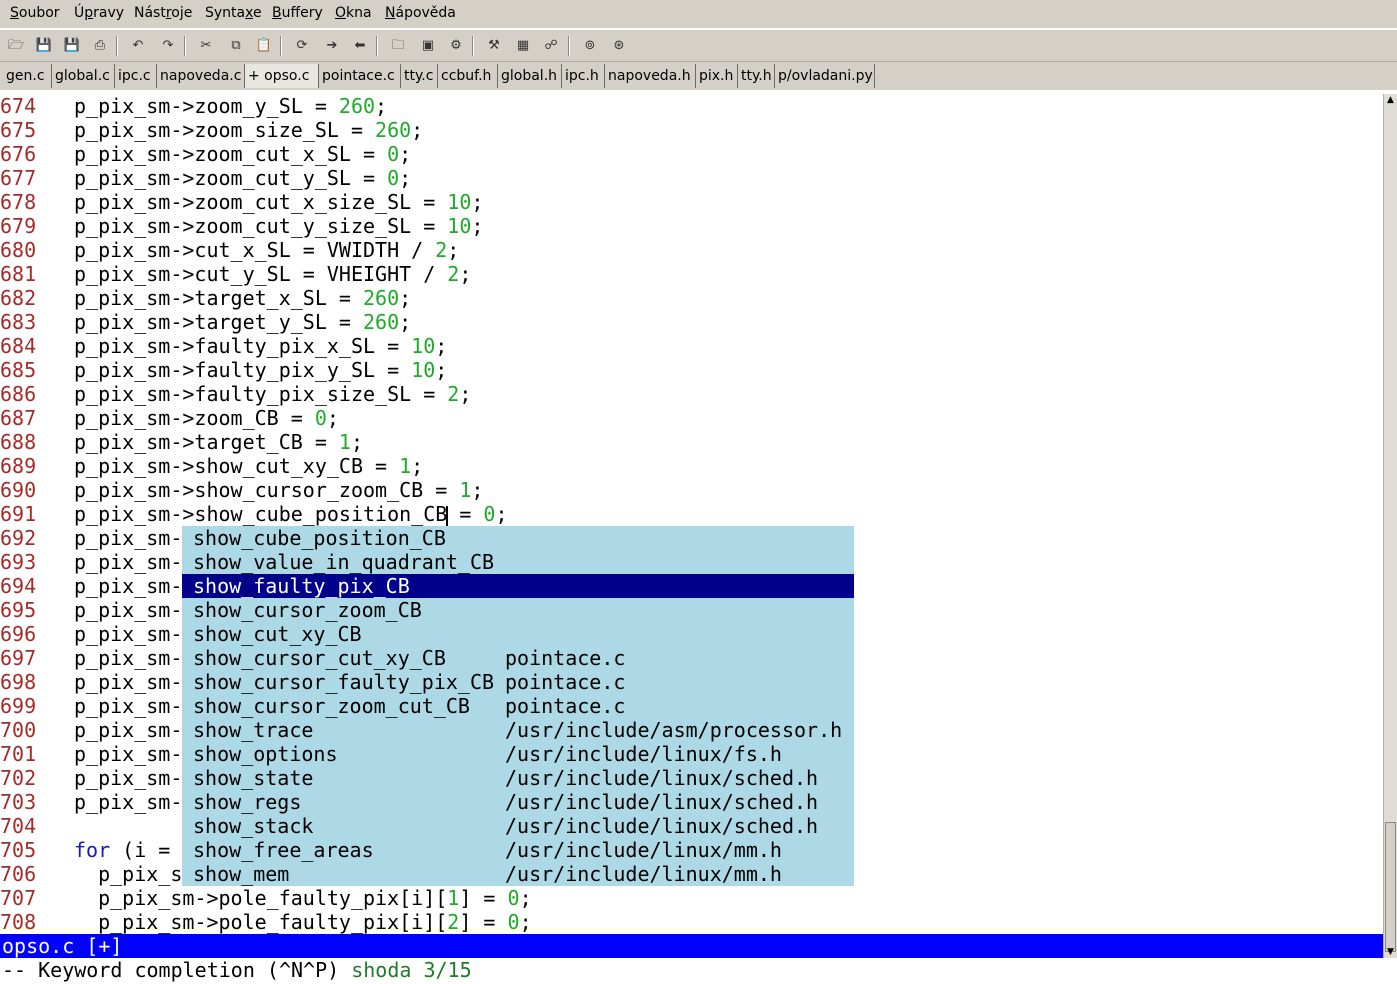 This screenshot has height=984, width=1397. Describe the element at coordinates (18, 418) in the screenshot. I see `line-number: 687` at that location.